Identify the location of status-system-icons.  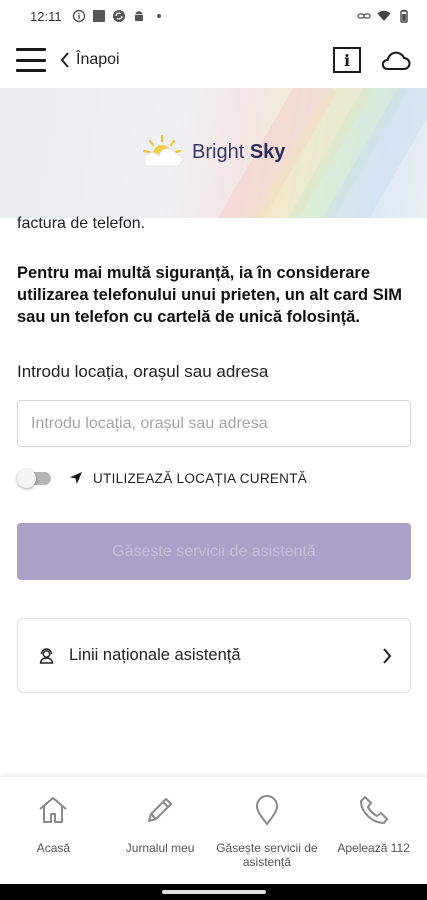
(384, 16).